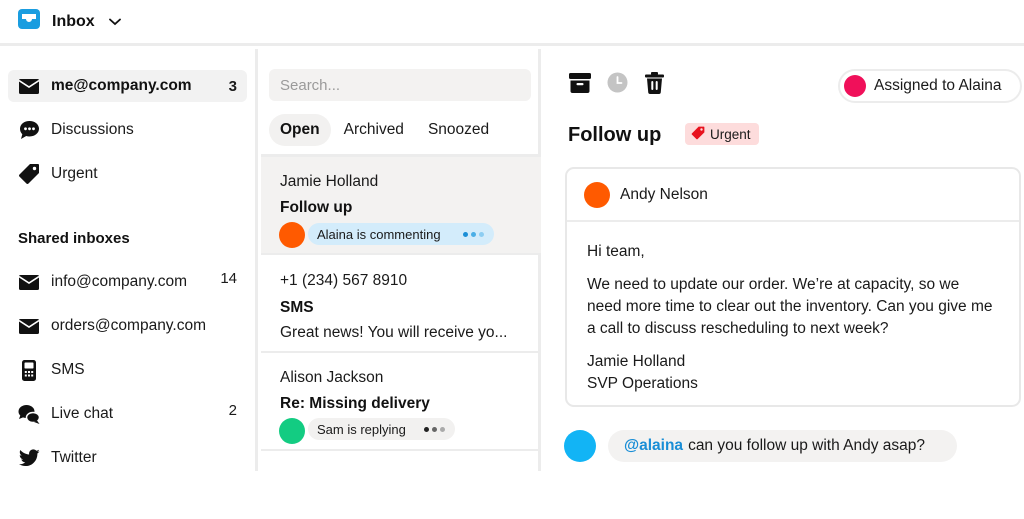 This screenshot has height=519, width=1024. Describe the element at coordinates (74, 457) in the screenshot. I see `sidebar-item-label: Twitter` at that location.